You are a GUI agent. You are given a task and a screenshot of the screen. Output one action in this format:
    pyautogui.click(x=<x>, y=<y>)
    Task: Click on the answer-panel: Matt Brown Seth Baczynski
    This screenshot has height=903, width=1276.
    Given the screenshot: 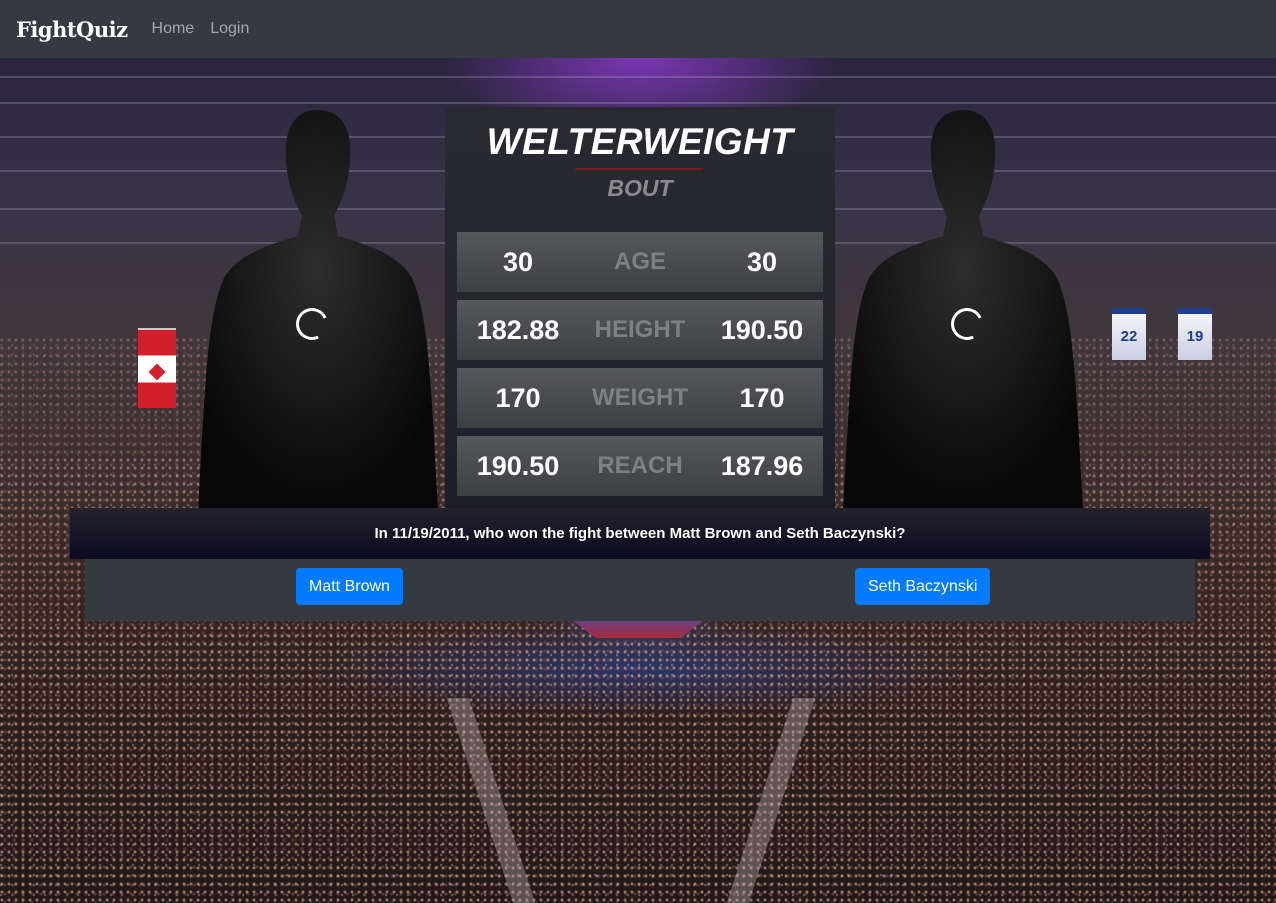 What is the action you would take?
    pyautogui.click(x=640, y=590)
    